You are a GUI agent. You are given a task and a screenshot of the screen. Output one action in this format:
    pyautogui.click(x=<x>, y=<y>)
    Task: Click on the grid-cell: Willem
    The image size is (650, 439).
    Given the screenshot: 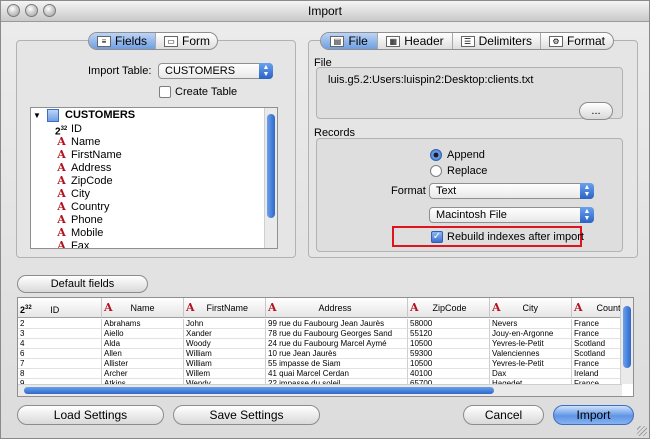 What is the action you would take?
    pyautogui.click(x=225, y=374)
    